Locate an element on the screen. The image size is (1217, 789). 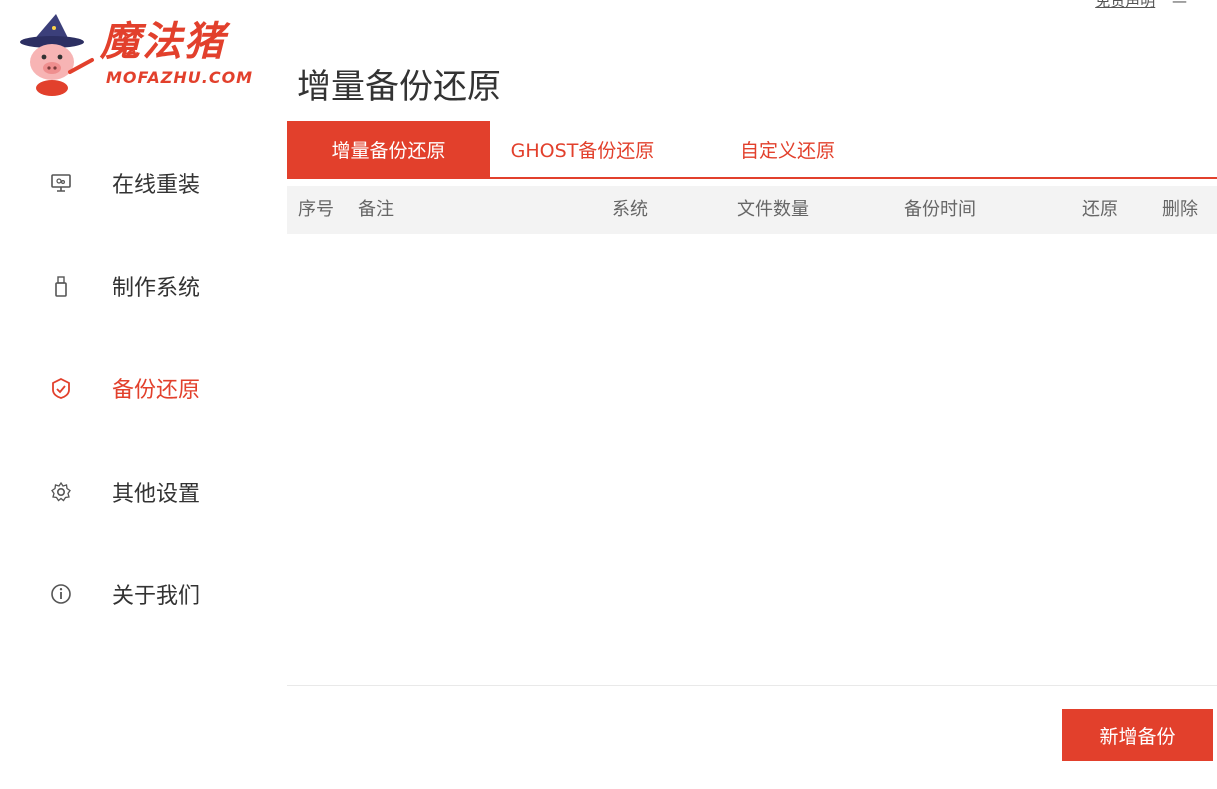
column-header-backup-time: 备份时间 is located at coordinates (940, 209).